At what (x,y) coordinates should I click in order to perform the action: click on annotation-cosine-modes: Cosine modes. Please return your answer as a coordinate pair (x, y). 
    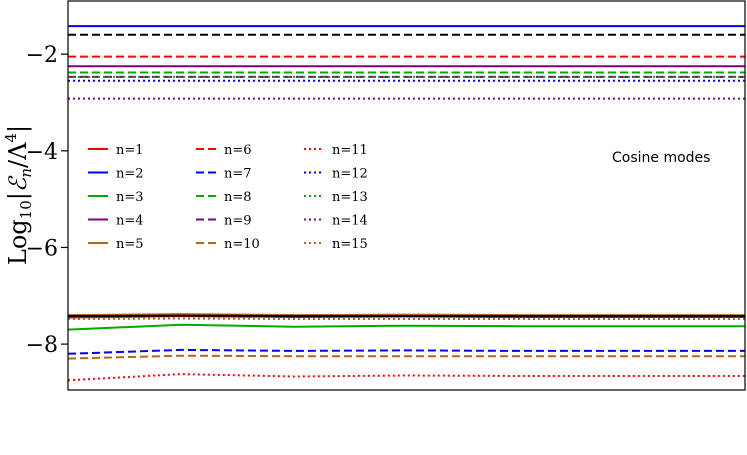
    Looking at the image, I should click on (661, 158).